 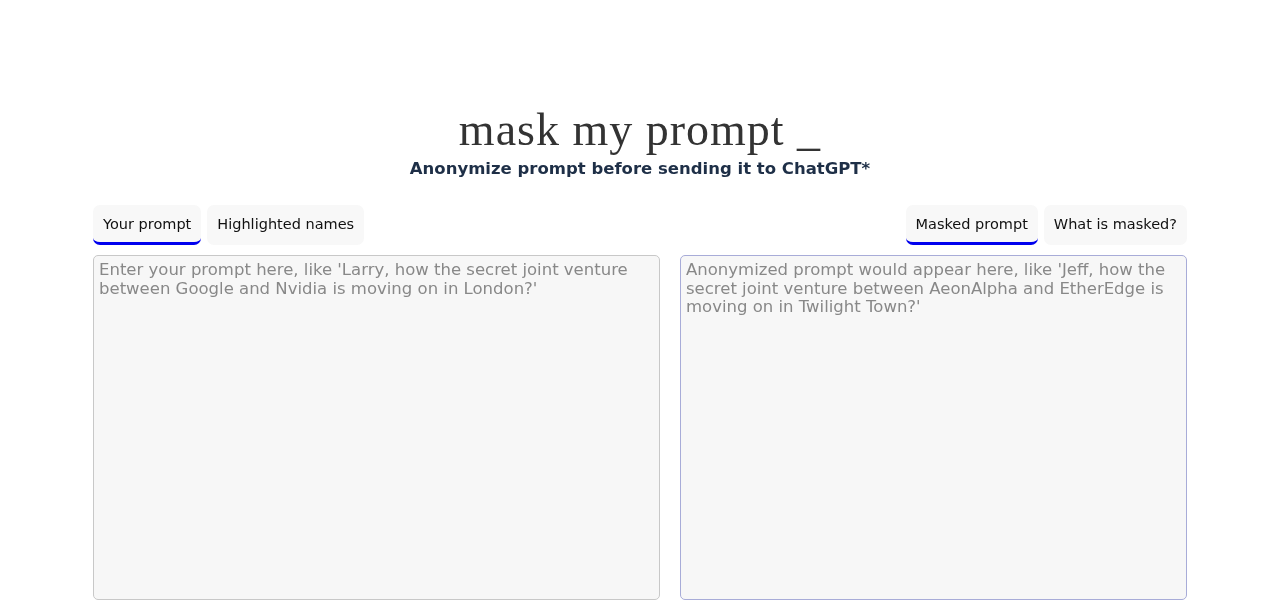 I want to click on site-title: mask my prompt _, so click(x=640, y=130).